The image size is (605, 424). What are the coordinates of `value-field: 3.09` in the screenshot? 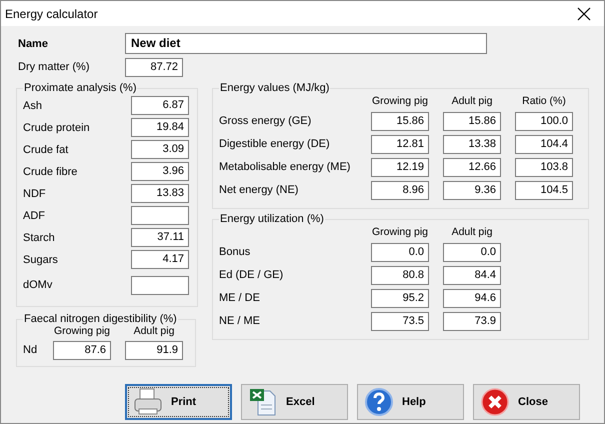 It's located at (160, 149).